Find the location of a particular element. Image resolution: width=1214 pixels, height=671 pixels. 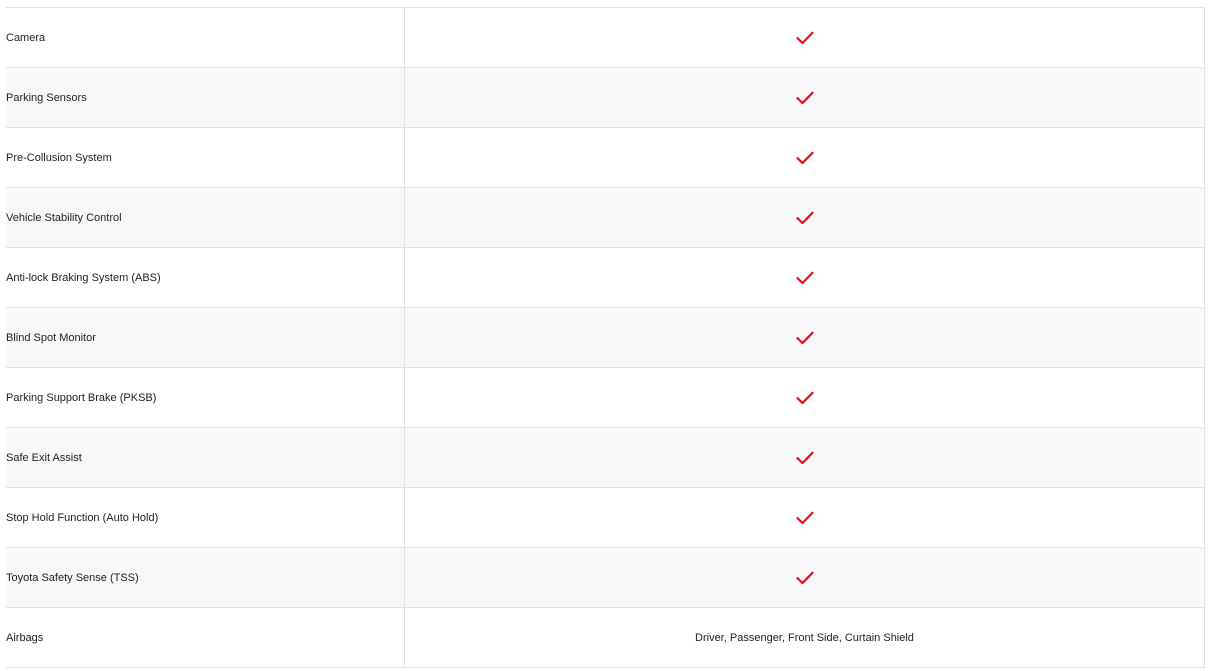

feature-label: Vehicle Stability Control is located at coordinates (205, 217).